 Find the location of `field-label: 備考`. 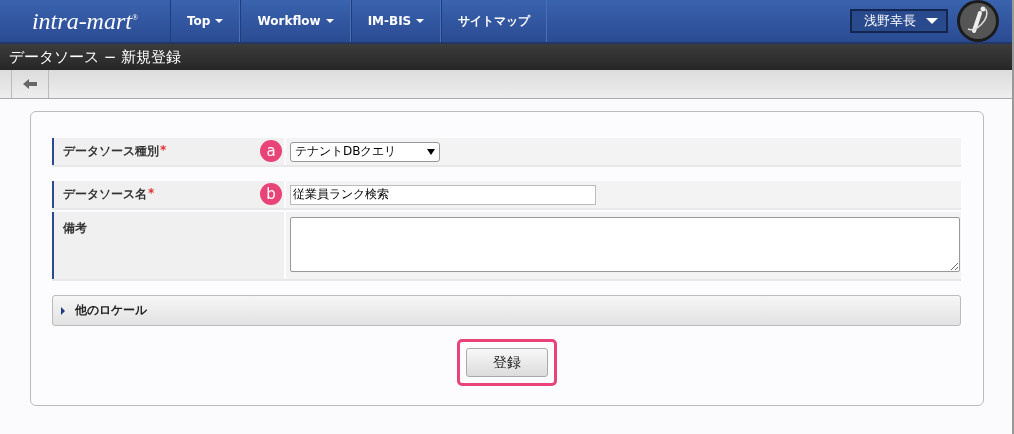

field-label: 備考 is located at coordinates (75, 228).